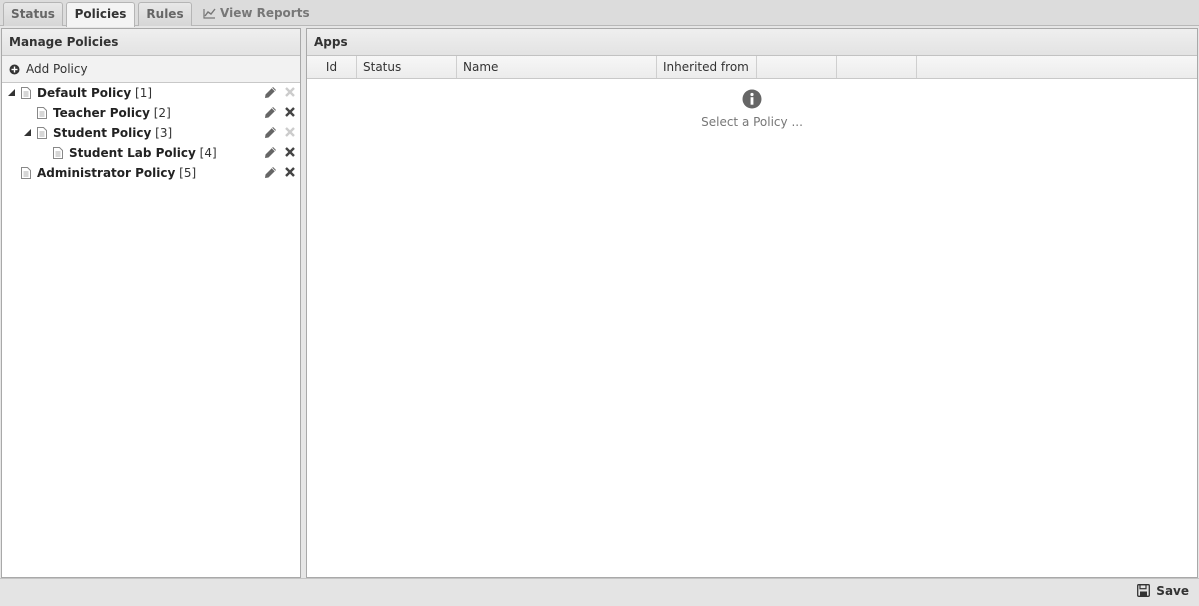 This screenshot has height=606, width=1199. Describe the element at coordinates (100, 14) in the screenshot. I see `tab-policies: Policies` at that location.